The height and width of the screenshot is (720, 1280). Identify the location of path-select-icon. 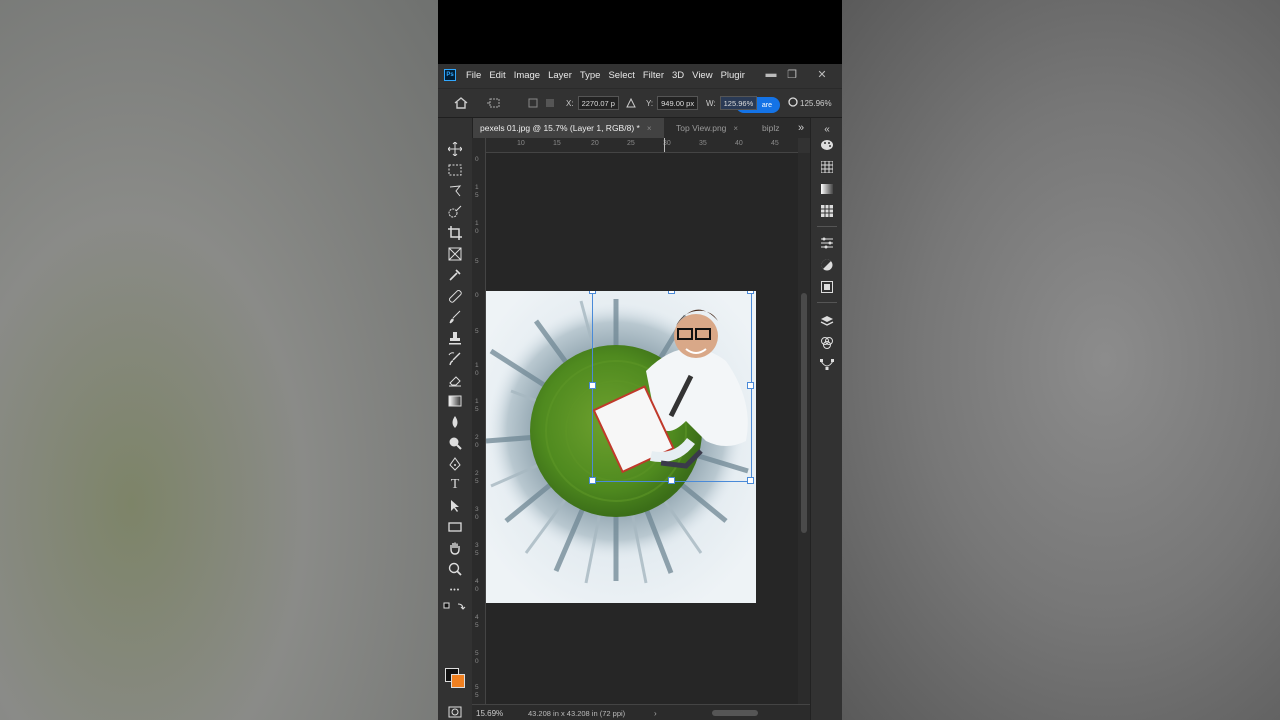
(455, 506).